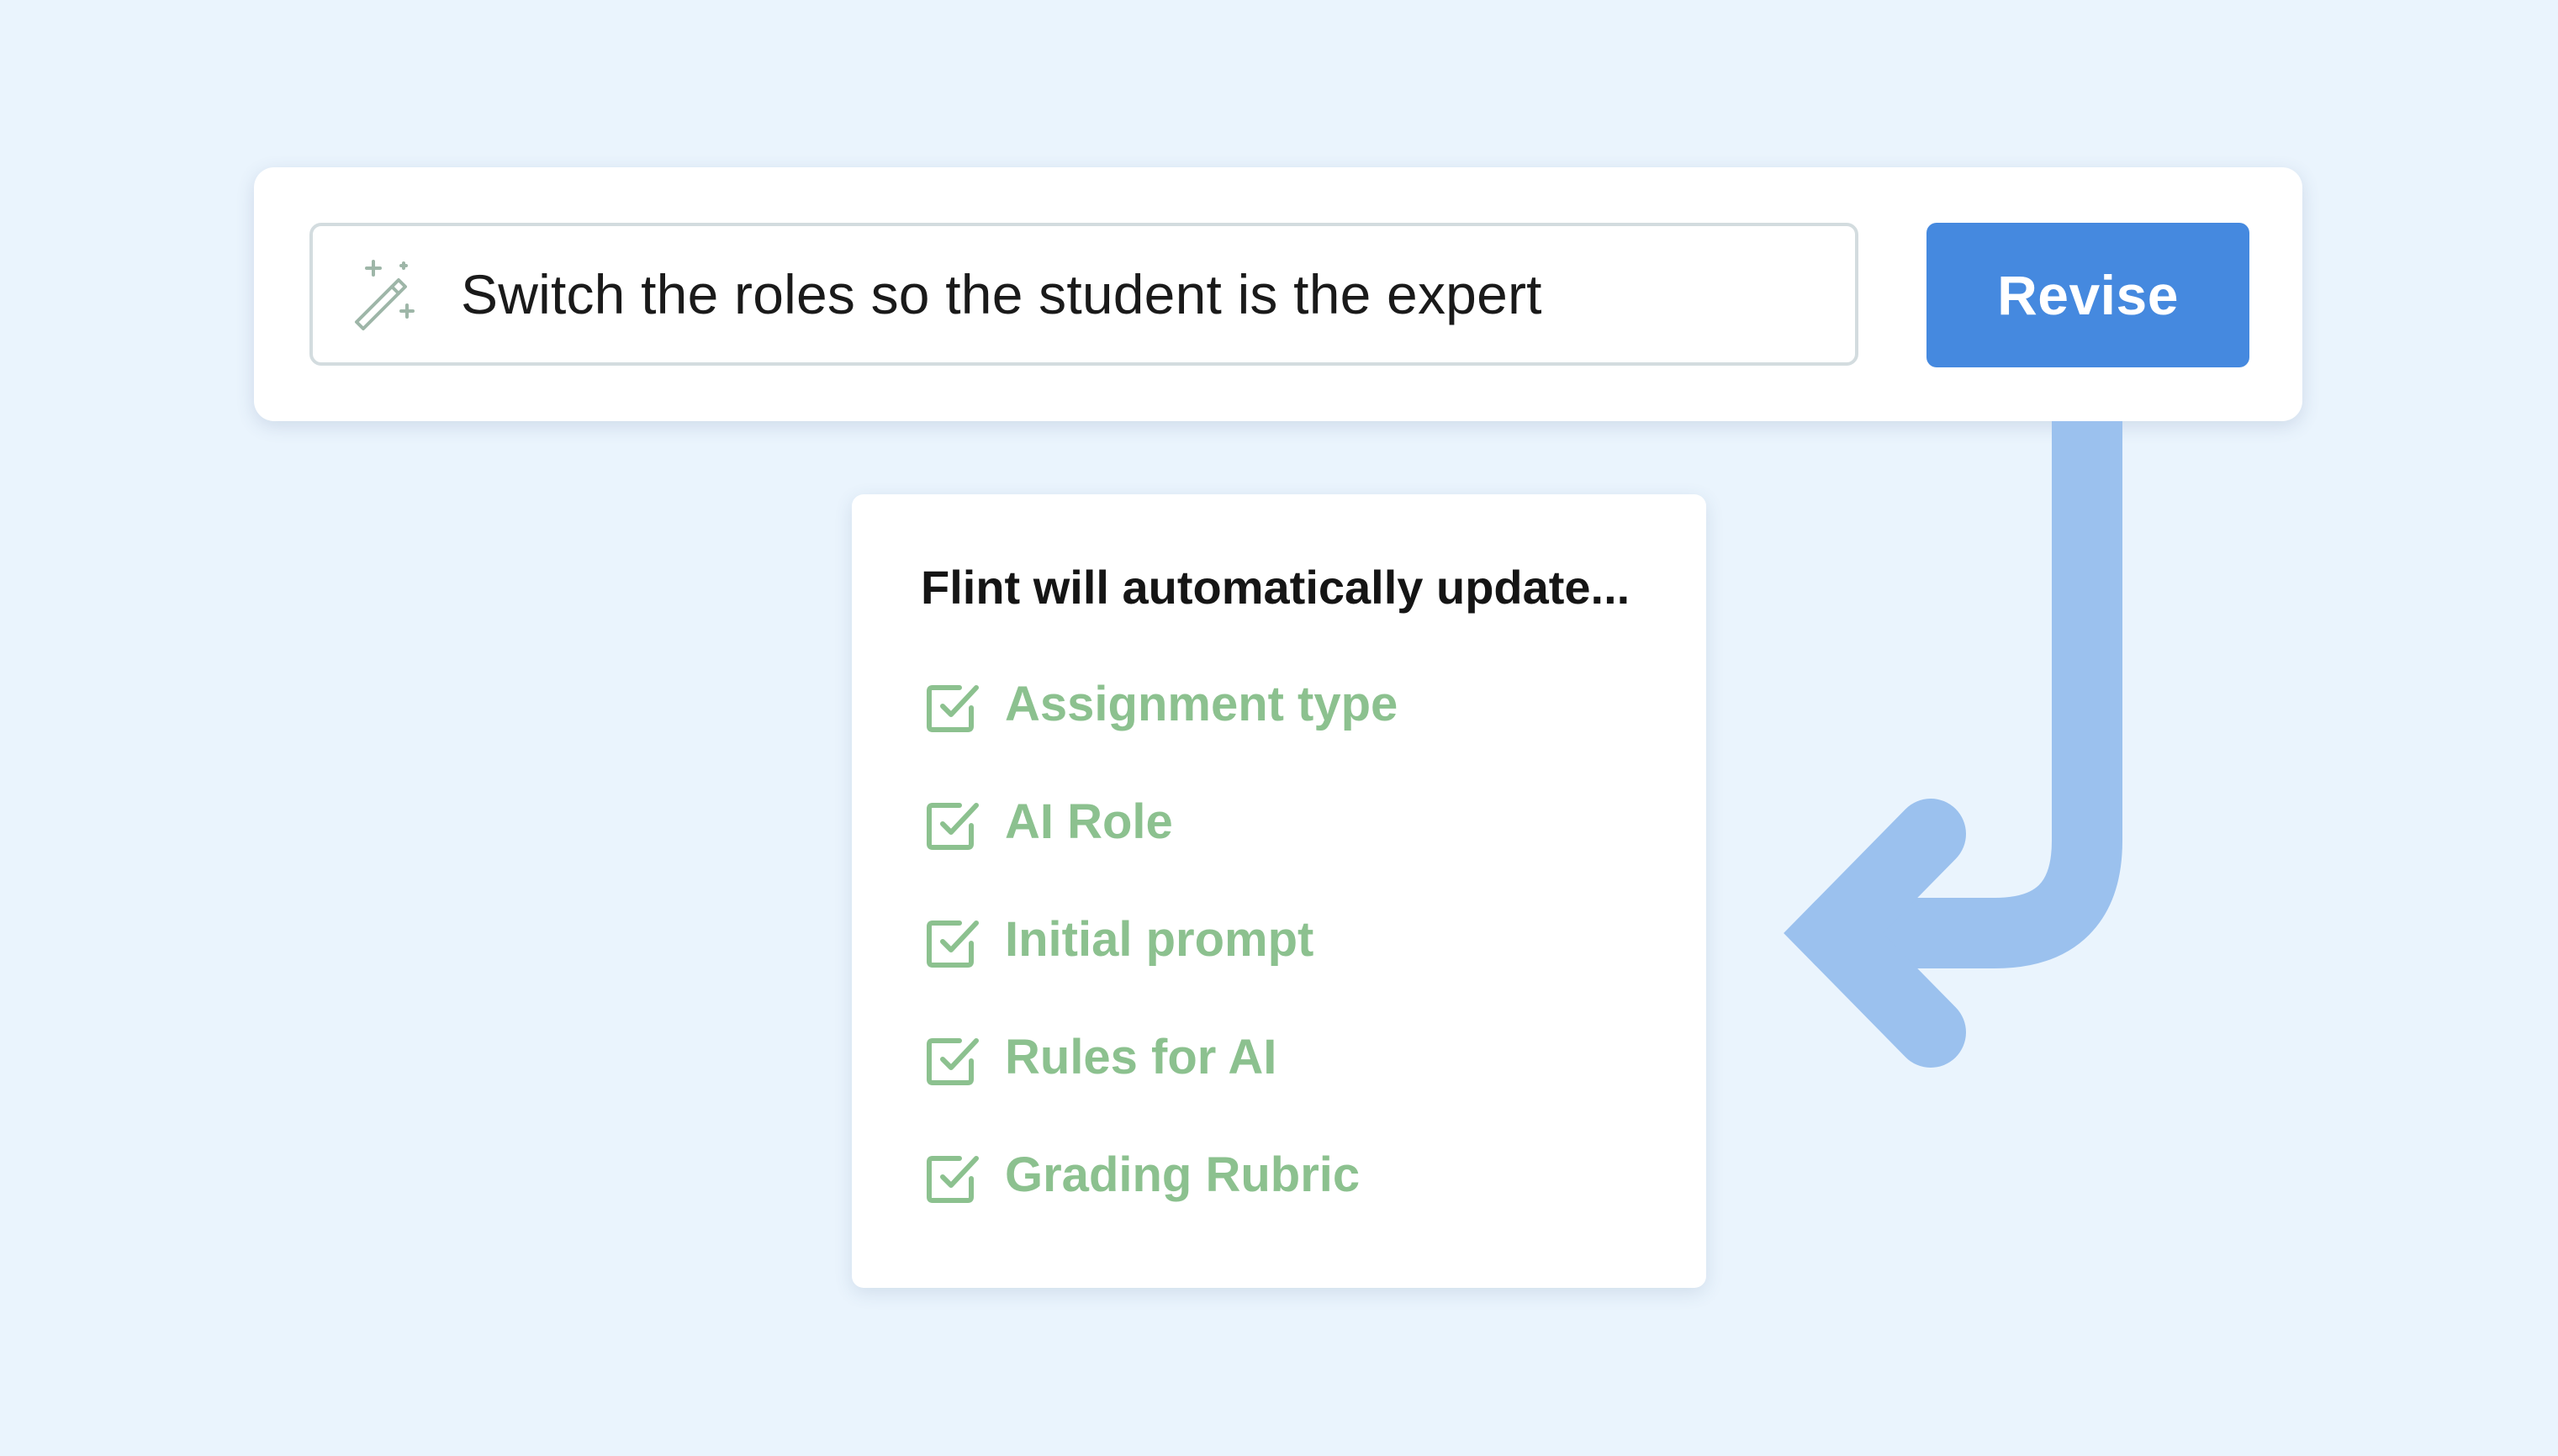 This screenshot has width=2558, height=1456. I want to click on update-item-label: Assignment type, so click(1201, 704).